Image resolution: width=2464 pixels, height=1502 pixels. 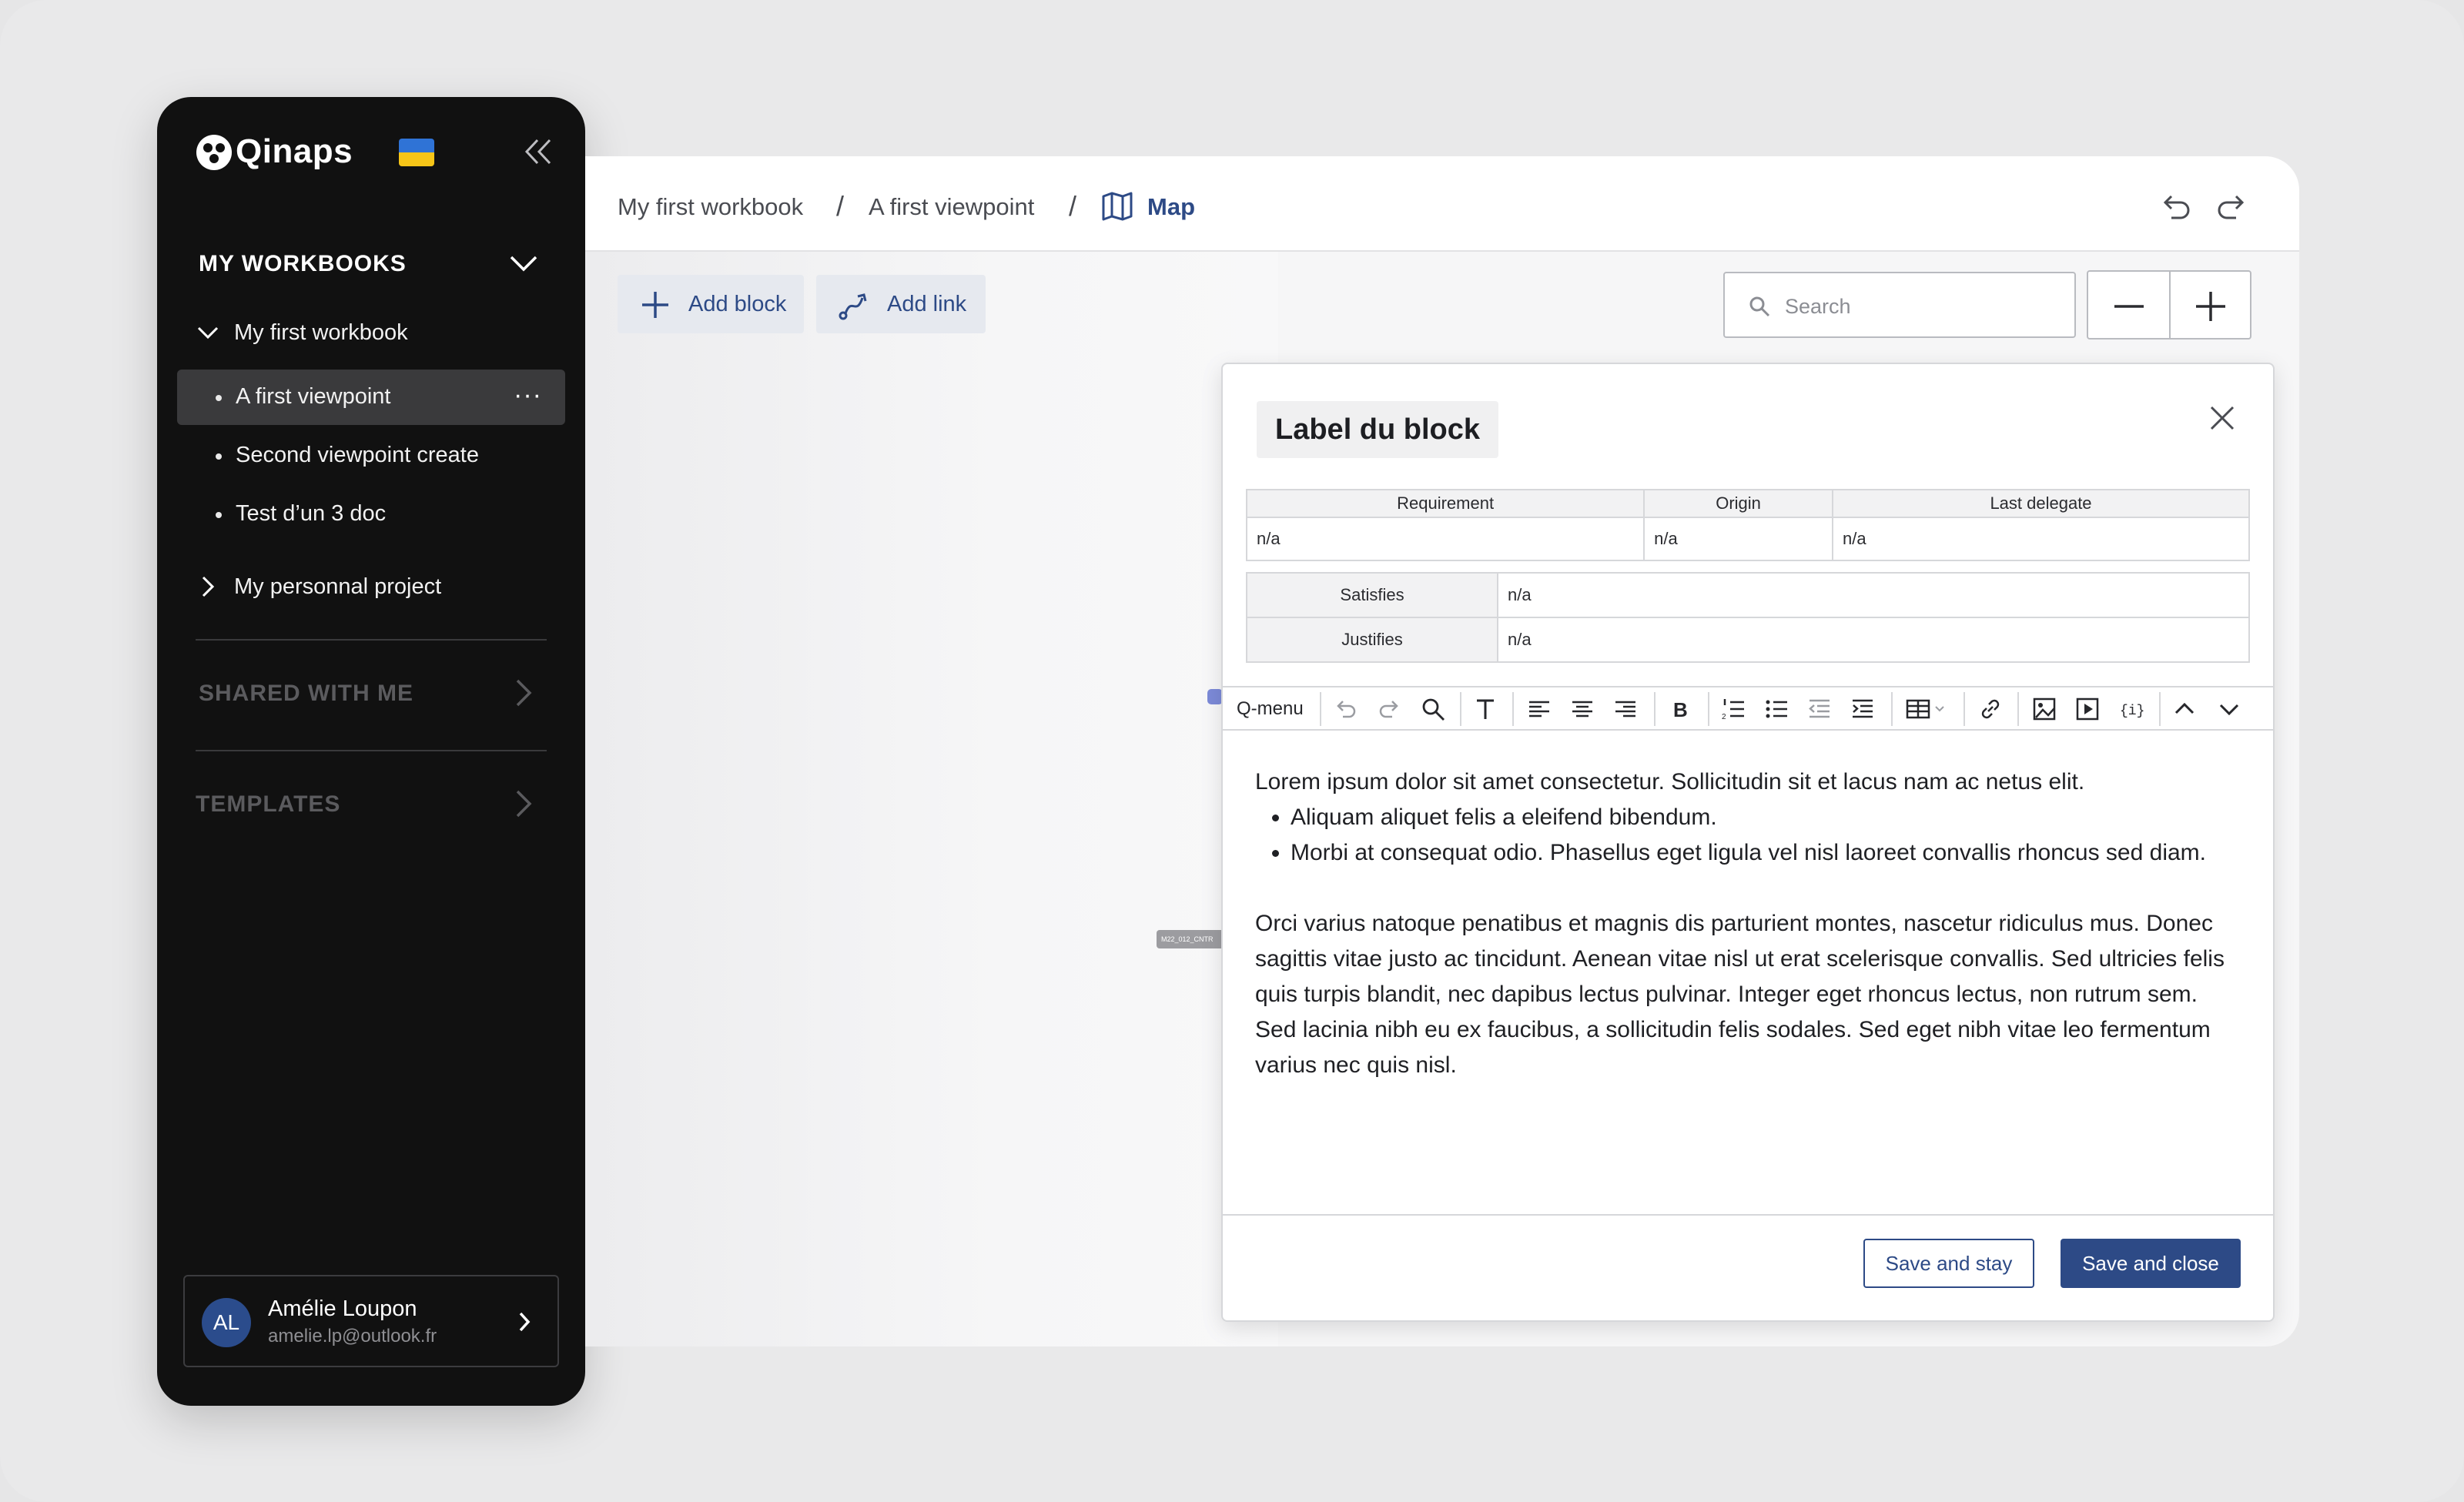 I want to click on rich-text-toolbar: Q-menu B 2 {i}, so click(x=1748, y=708).